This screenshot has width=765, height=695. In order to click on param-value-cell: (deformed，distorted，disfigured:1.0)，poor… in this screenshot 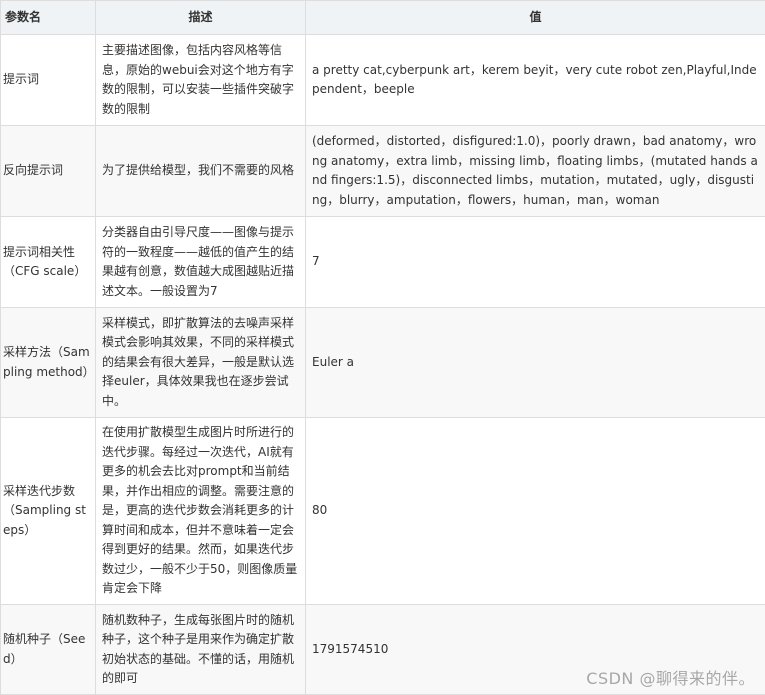, I will do `click(535, 171)`.